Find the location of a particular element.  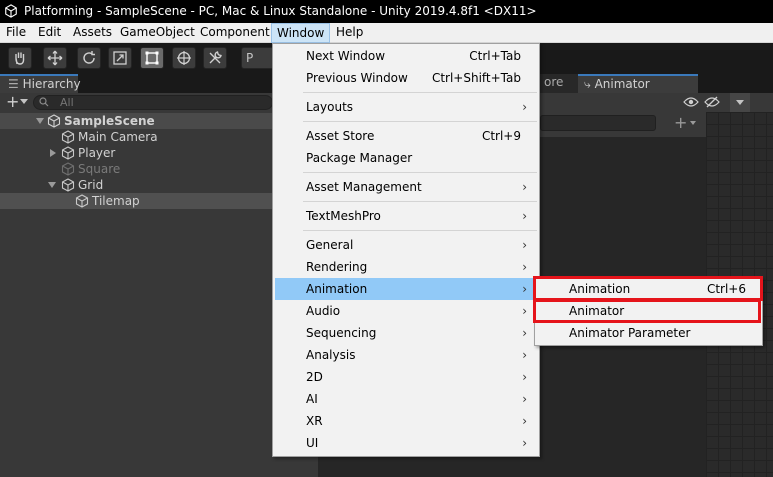

menu-item-label: XR is located at coordinates (314, 421).